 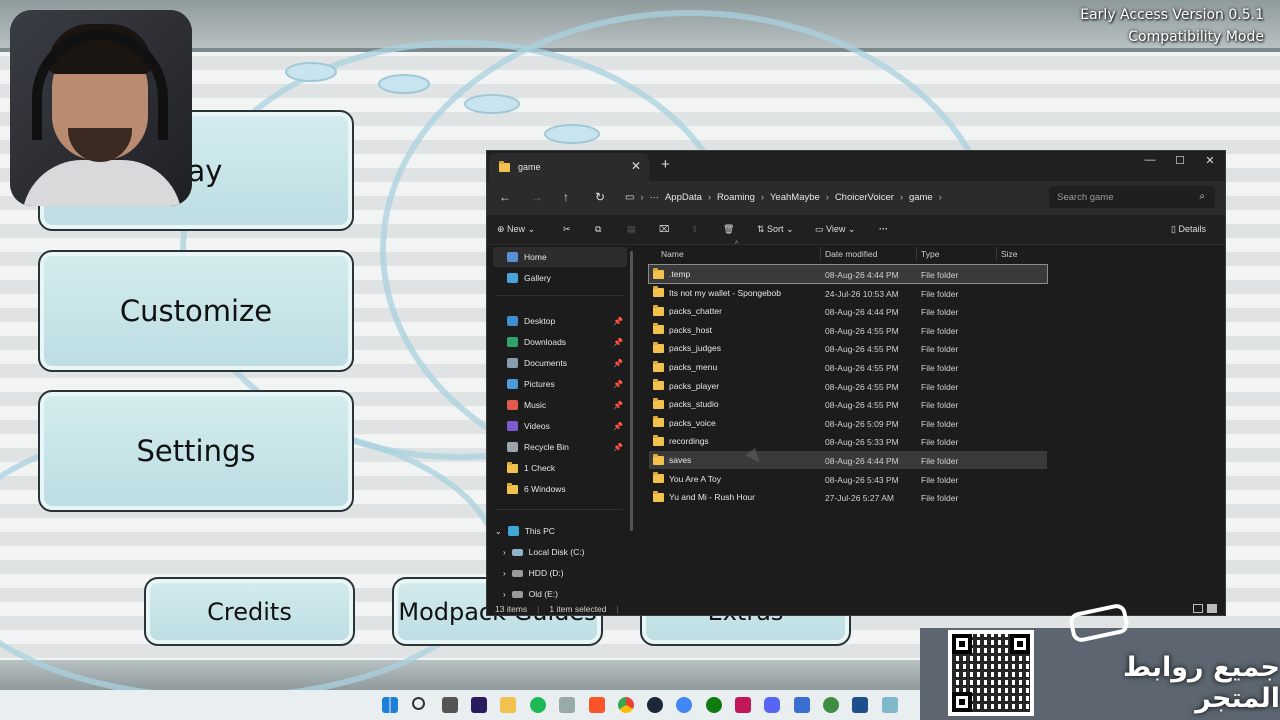 What do you see at coordinates (567, 229) in the screenshot?
I see `cut-icon: ✂` at bounding box center [567, 229].